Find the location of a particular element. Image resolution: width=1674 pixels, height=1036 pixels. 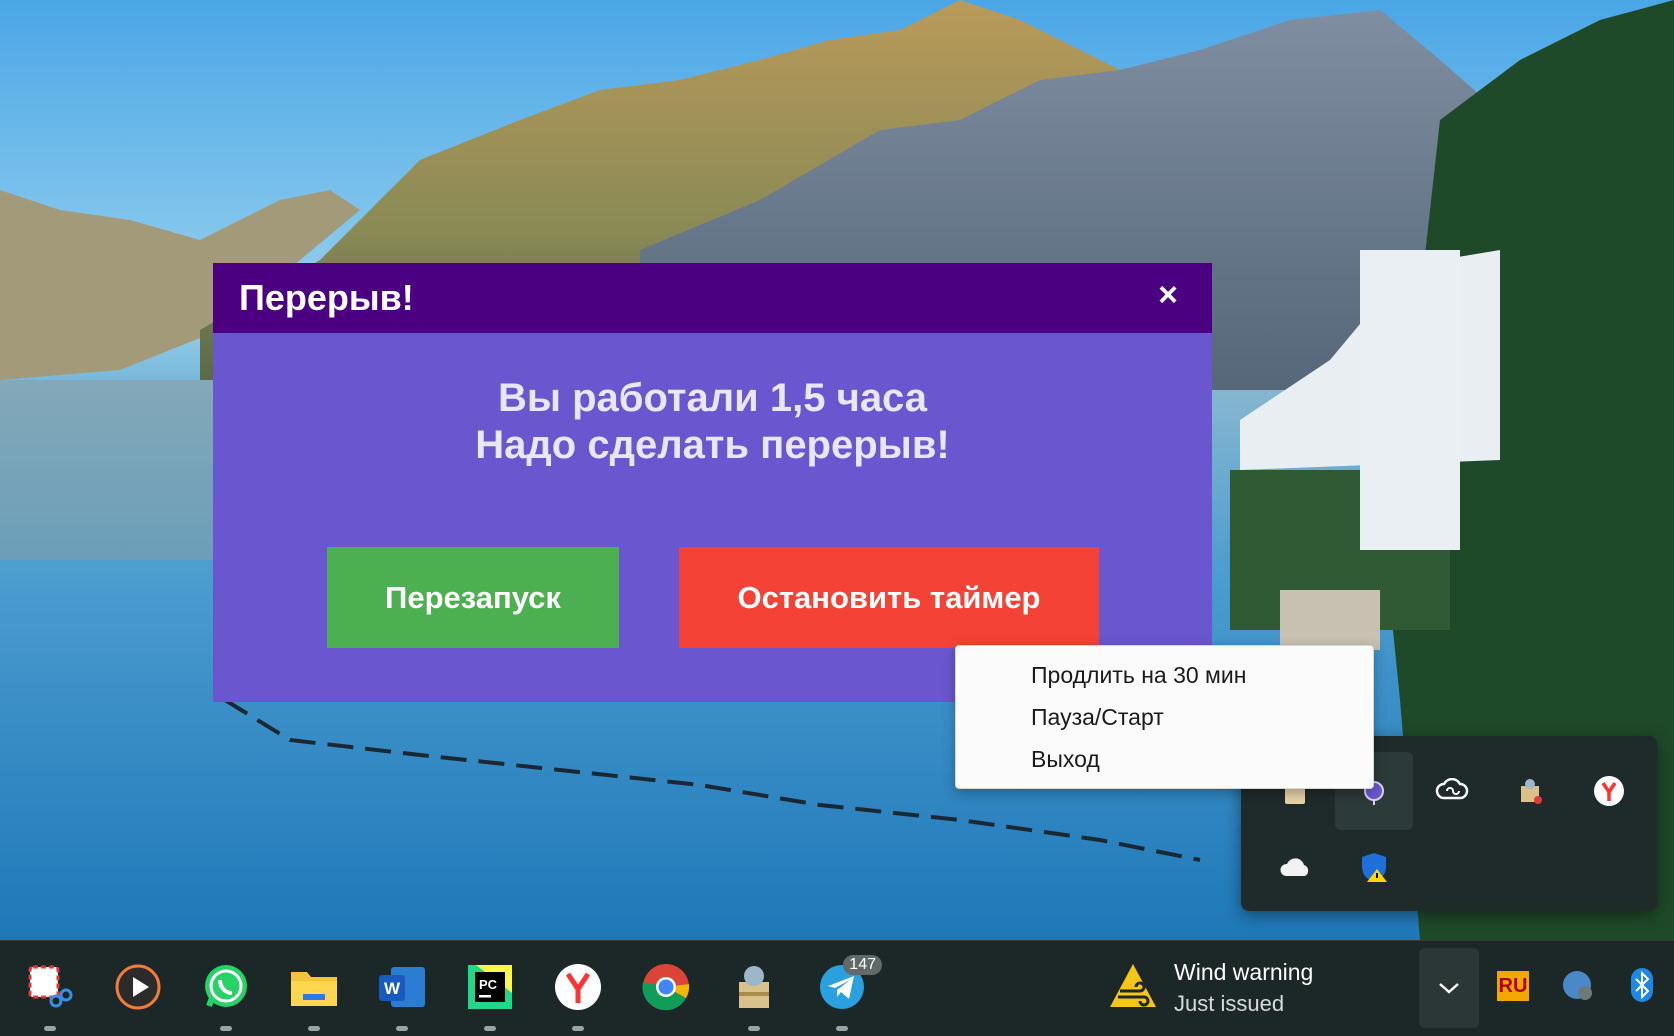

snipping-tool-icon is located at coordinates (50, 995).